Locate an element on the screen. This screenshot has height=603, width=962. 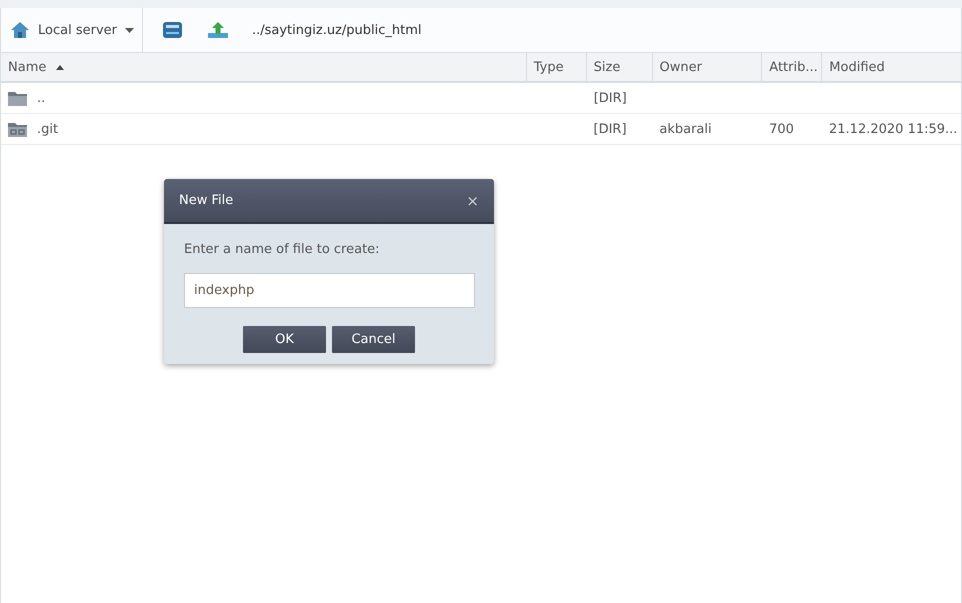
column-header: Name is located at coordinates (36, 67).